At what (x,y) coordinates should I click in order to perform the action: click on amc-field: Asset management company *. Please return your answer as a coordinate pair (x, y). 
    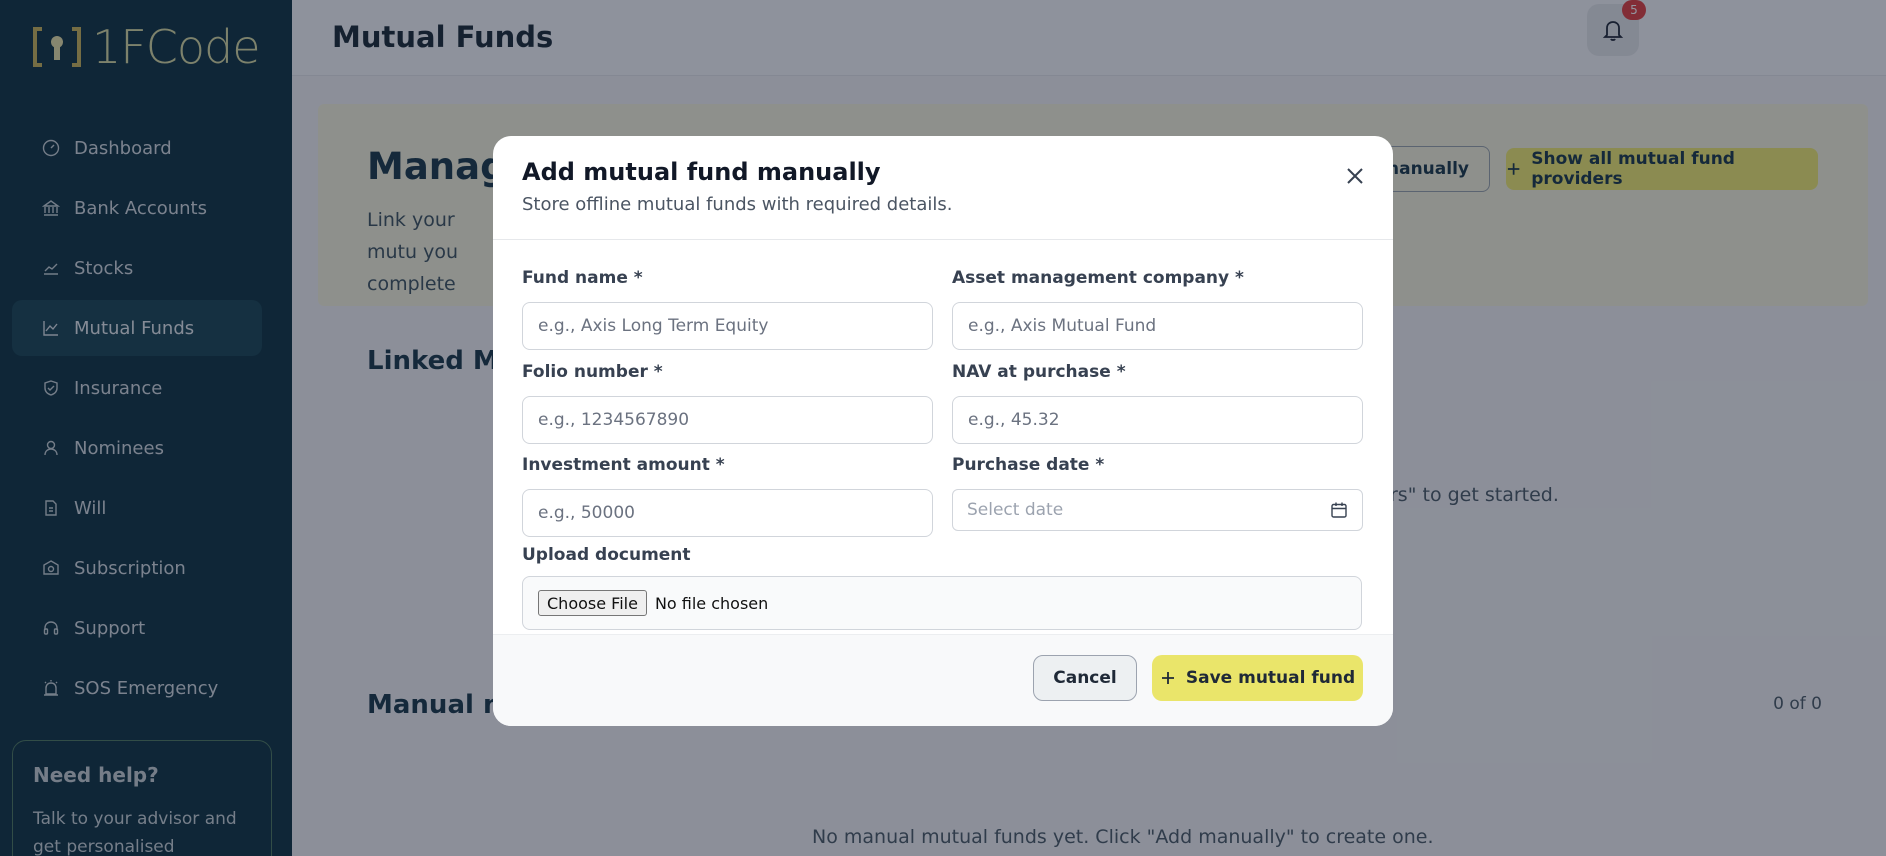
    Looking at the image, I should click on (1157, 309).